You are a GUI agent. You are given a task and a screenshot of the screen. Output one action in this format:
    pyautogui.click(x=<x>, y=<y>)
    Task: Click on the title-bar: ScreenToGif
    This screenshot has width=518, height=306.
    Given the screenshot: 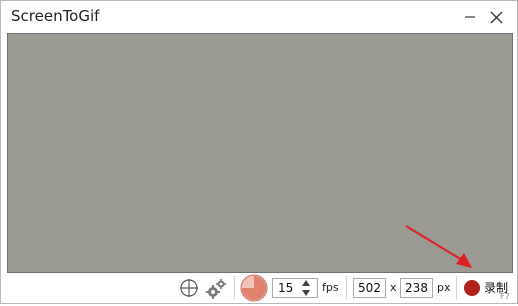 What is the action you would take?
    pyautogui.click(x=259, y=17)
    